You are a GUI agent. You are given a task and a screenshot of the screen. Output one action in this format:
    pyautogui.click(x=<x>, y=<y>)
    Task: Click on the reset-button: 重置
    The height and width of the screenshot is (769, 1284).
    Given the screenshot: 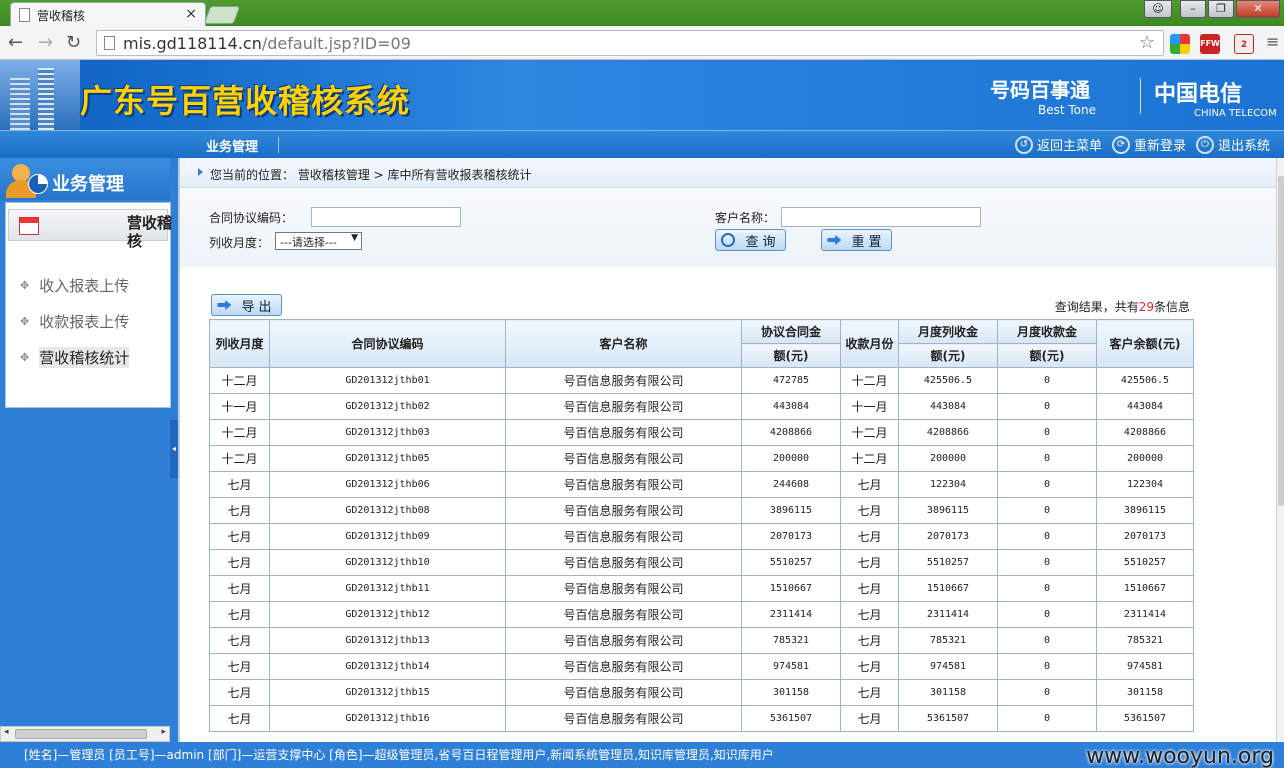 What is the action you would take?
    pyautogui.click(x=856, y=240)
    